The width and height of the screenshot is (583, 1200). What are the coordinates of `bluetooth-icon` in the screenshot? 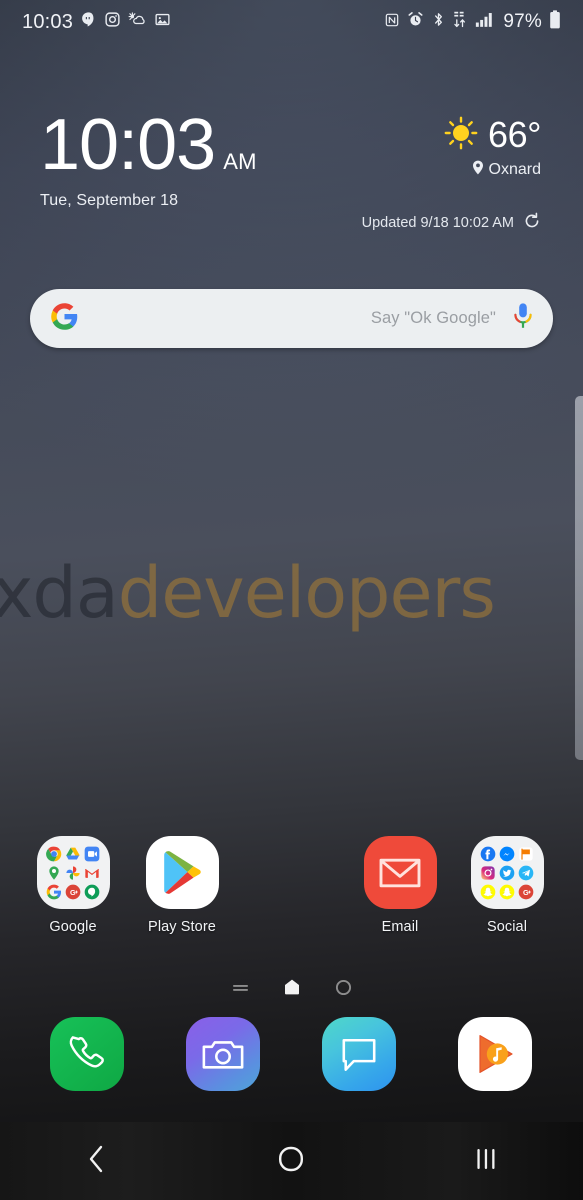 It's located at (438, 22).